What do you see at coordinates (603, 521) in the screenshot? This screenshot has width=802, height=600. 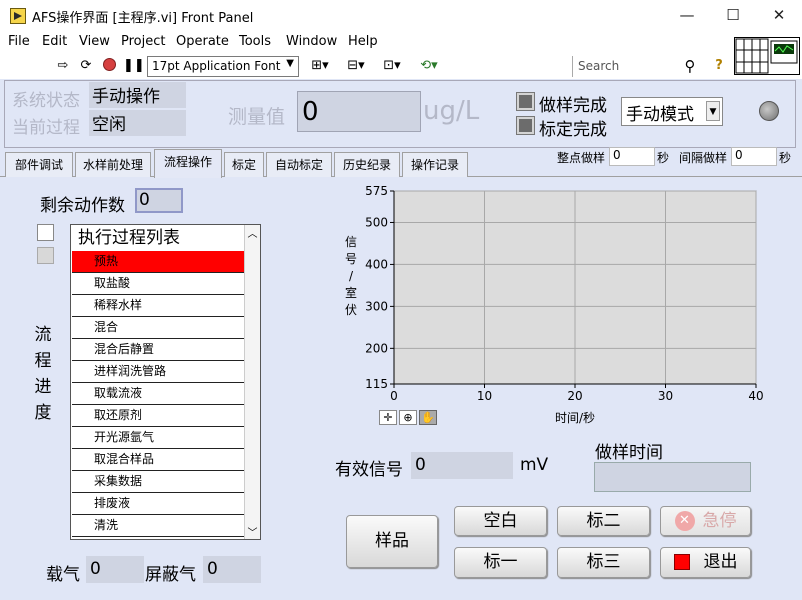 I see `std2-button: 标二` at bounding box center [603, 521].